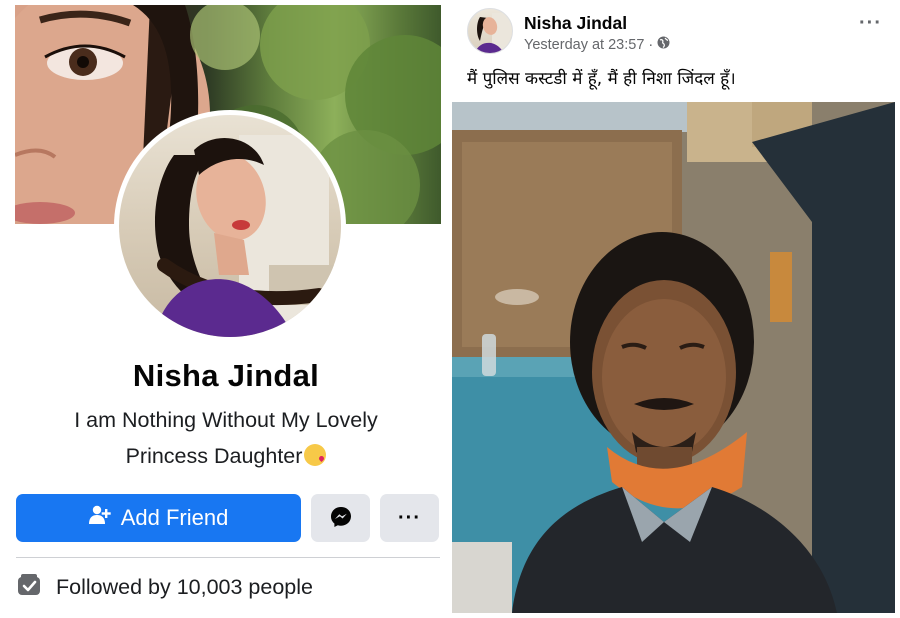 Image resolution: width=900 pixels, height=618 pixels. Describe the element at coordinates (584, 45) in the screenshot. I see `post-timestamp: Yesterday at 23:57` at that location.